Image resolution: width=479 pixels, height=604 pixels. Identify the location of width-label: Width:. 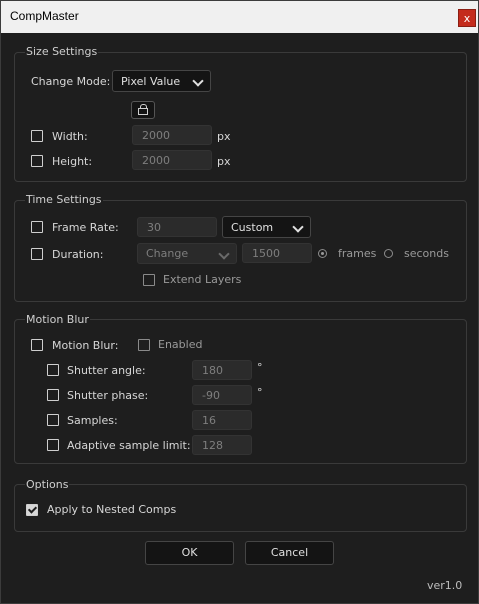
(70, 136).